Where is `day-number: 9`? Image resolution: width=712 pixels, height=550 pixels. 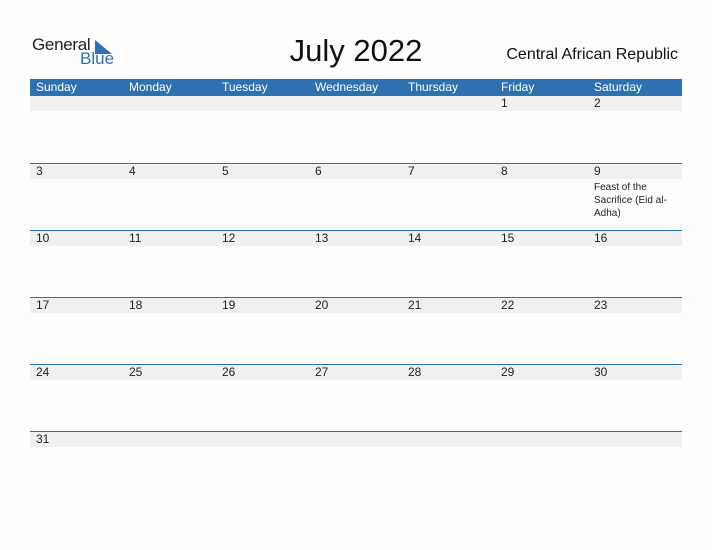 day-number: 9 is located at coordinates (597, 171).